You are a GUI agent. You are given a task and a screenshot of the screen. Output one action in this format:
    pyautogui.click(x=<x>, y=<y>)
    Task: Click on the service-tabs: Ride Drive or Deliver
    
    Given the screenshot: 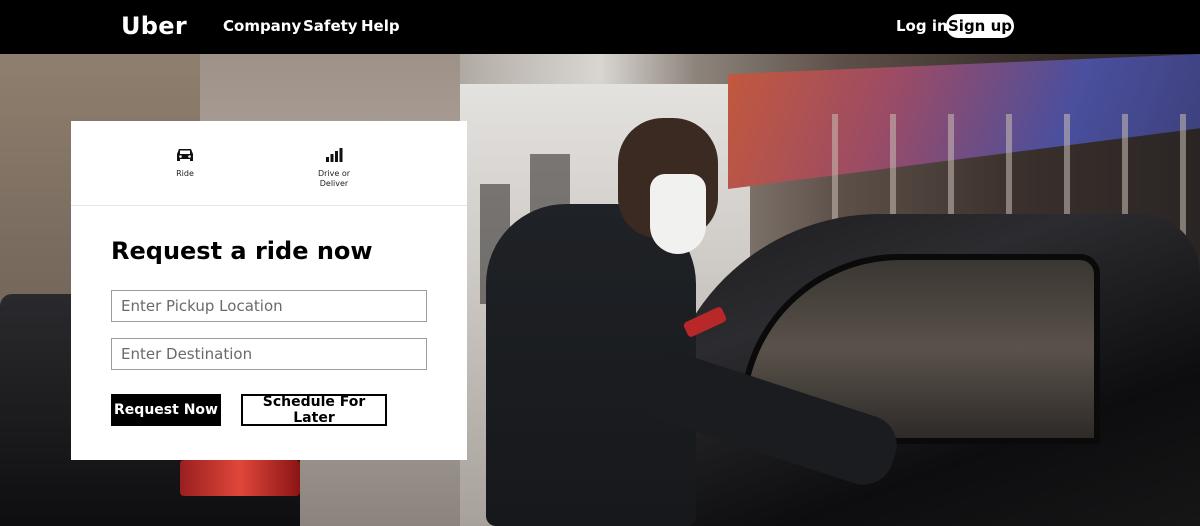 What is the action you would take?
    pyautogui.click(x=269, y=163)
    